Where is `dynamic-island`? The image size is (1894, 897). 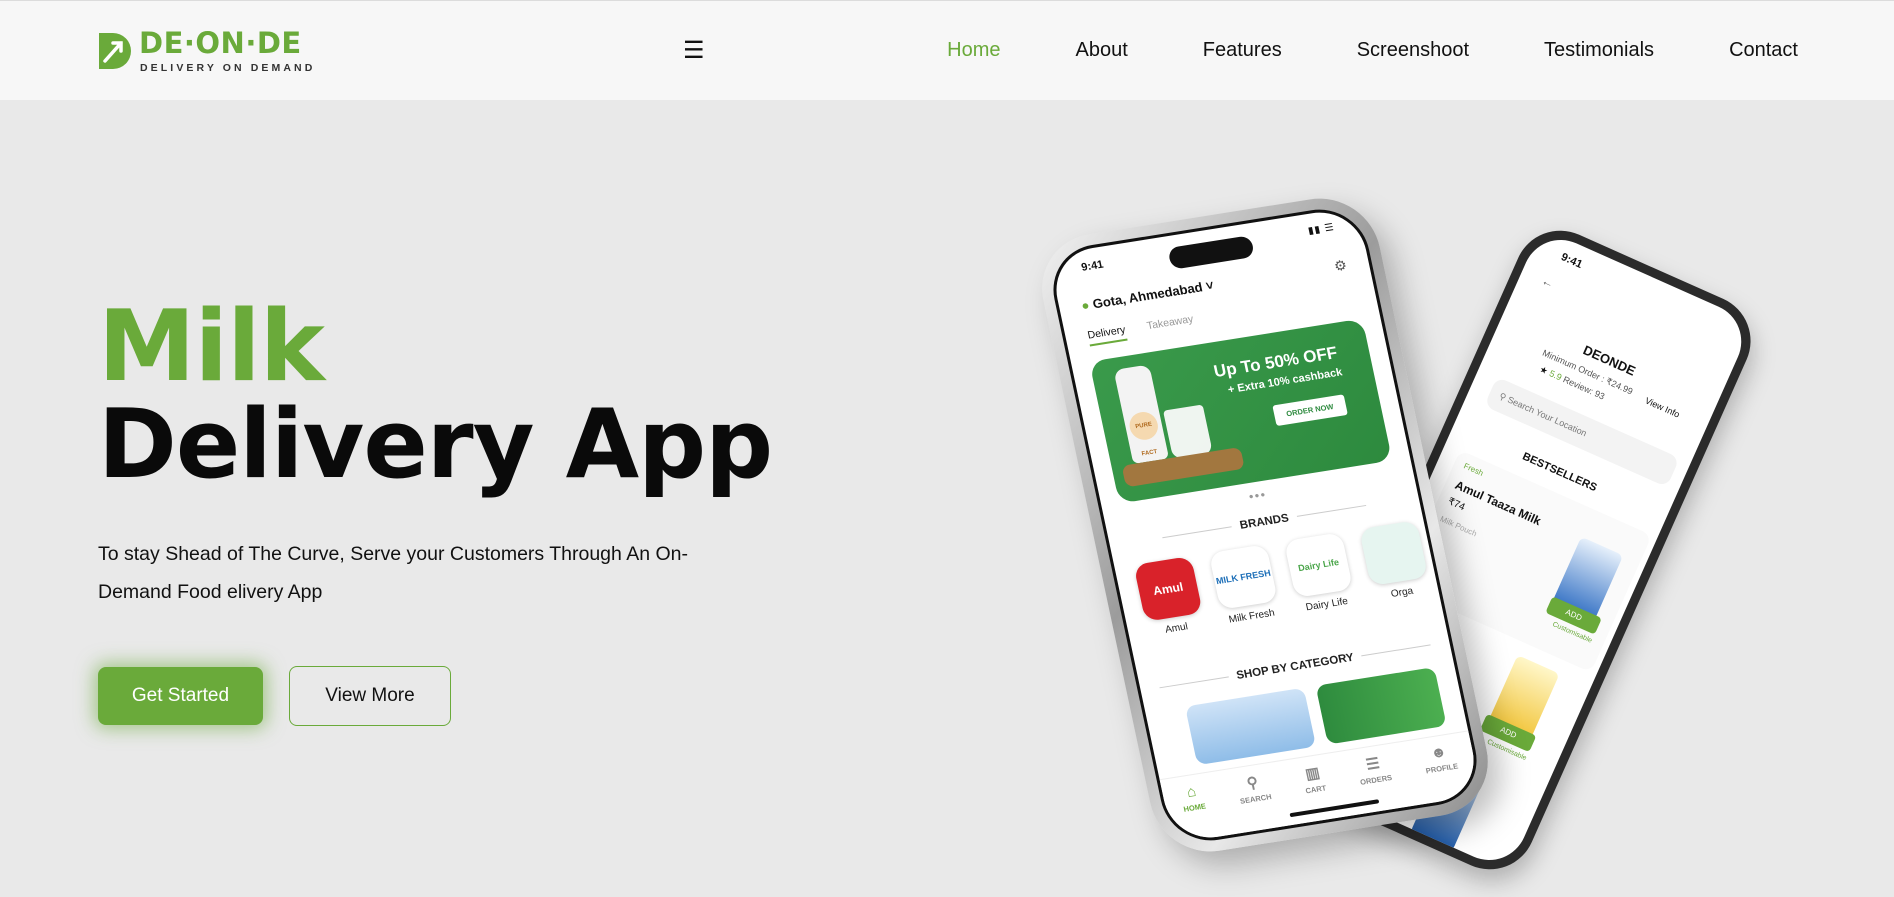 dynamic-island is located at coordinates (1211, 252).